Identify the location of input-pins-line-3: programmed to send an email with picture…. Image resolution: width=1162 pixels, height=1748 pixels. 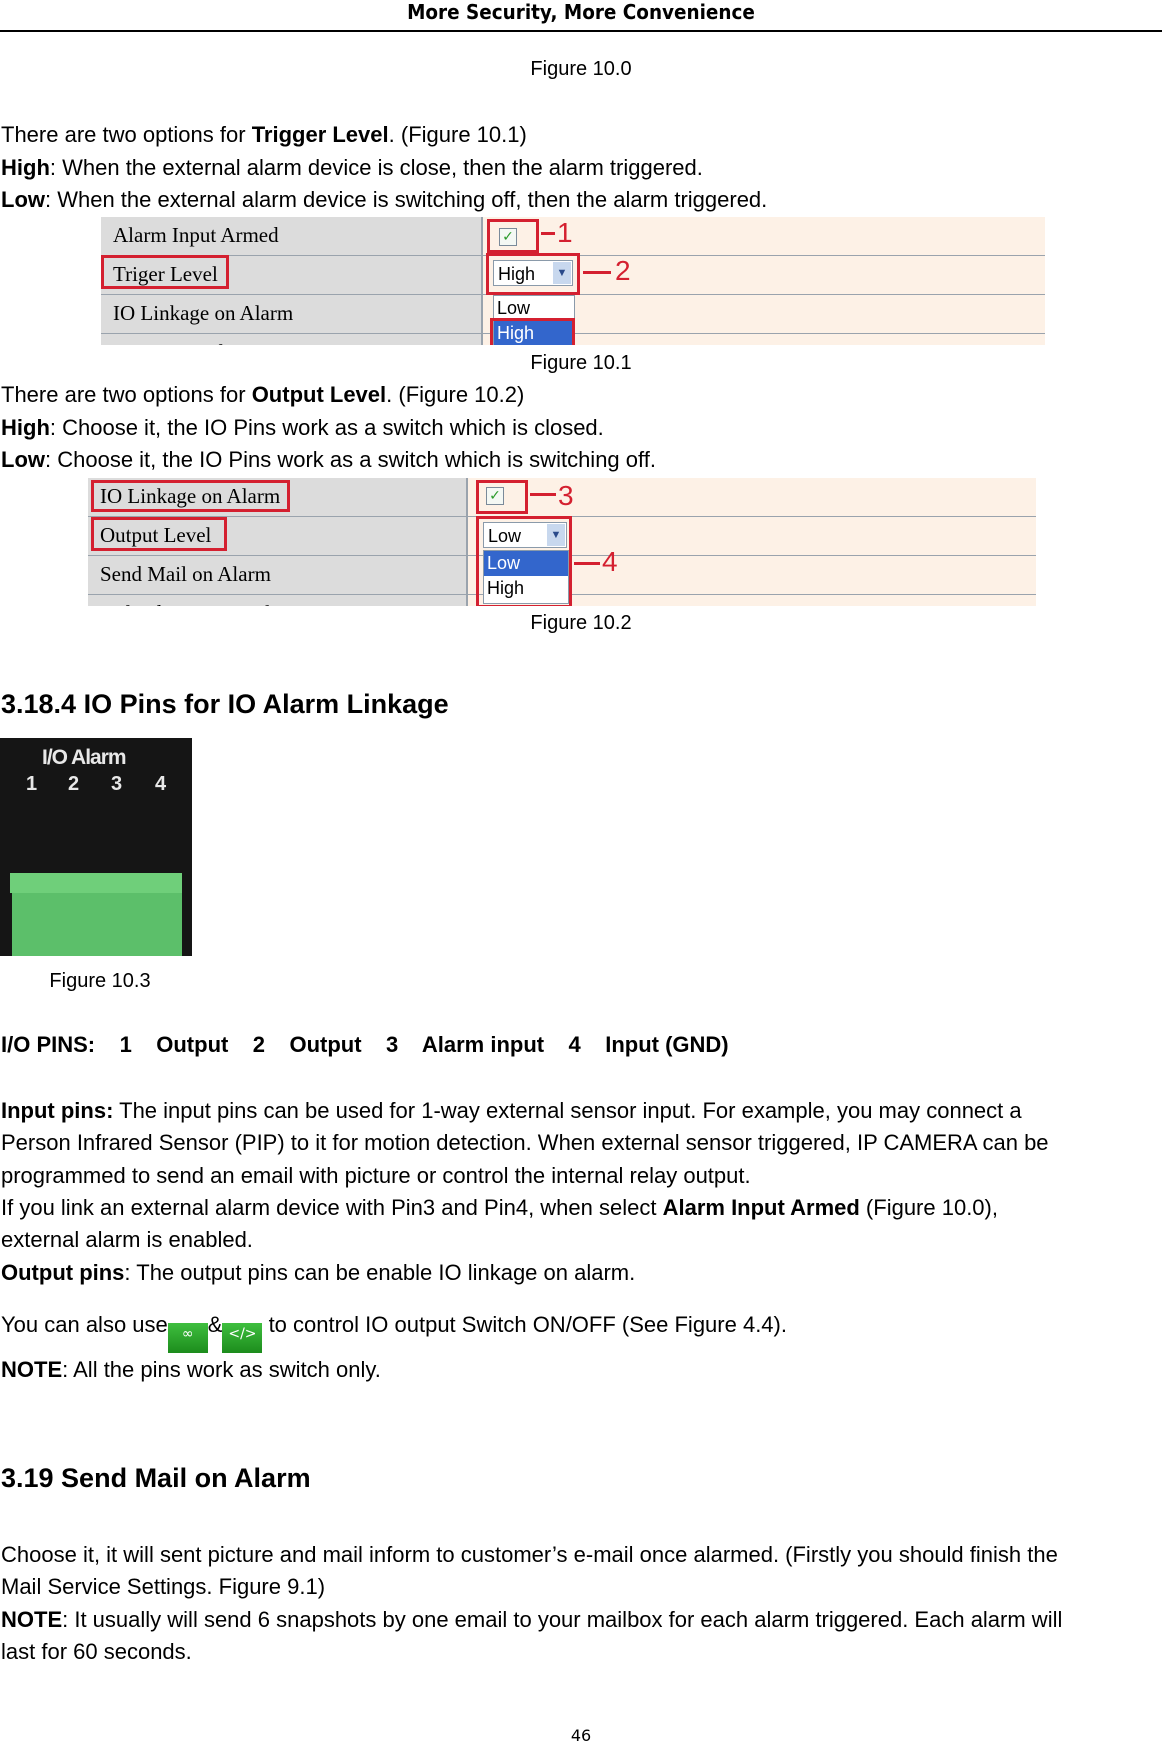
(376, 1175).